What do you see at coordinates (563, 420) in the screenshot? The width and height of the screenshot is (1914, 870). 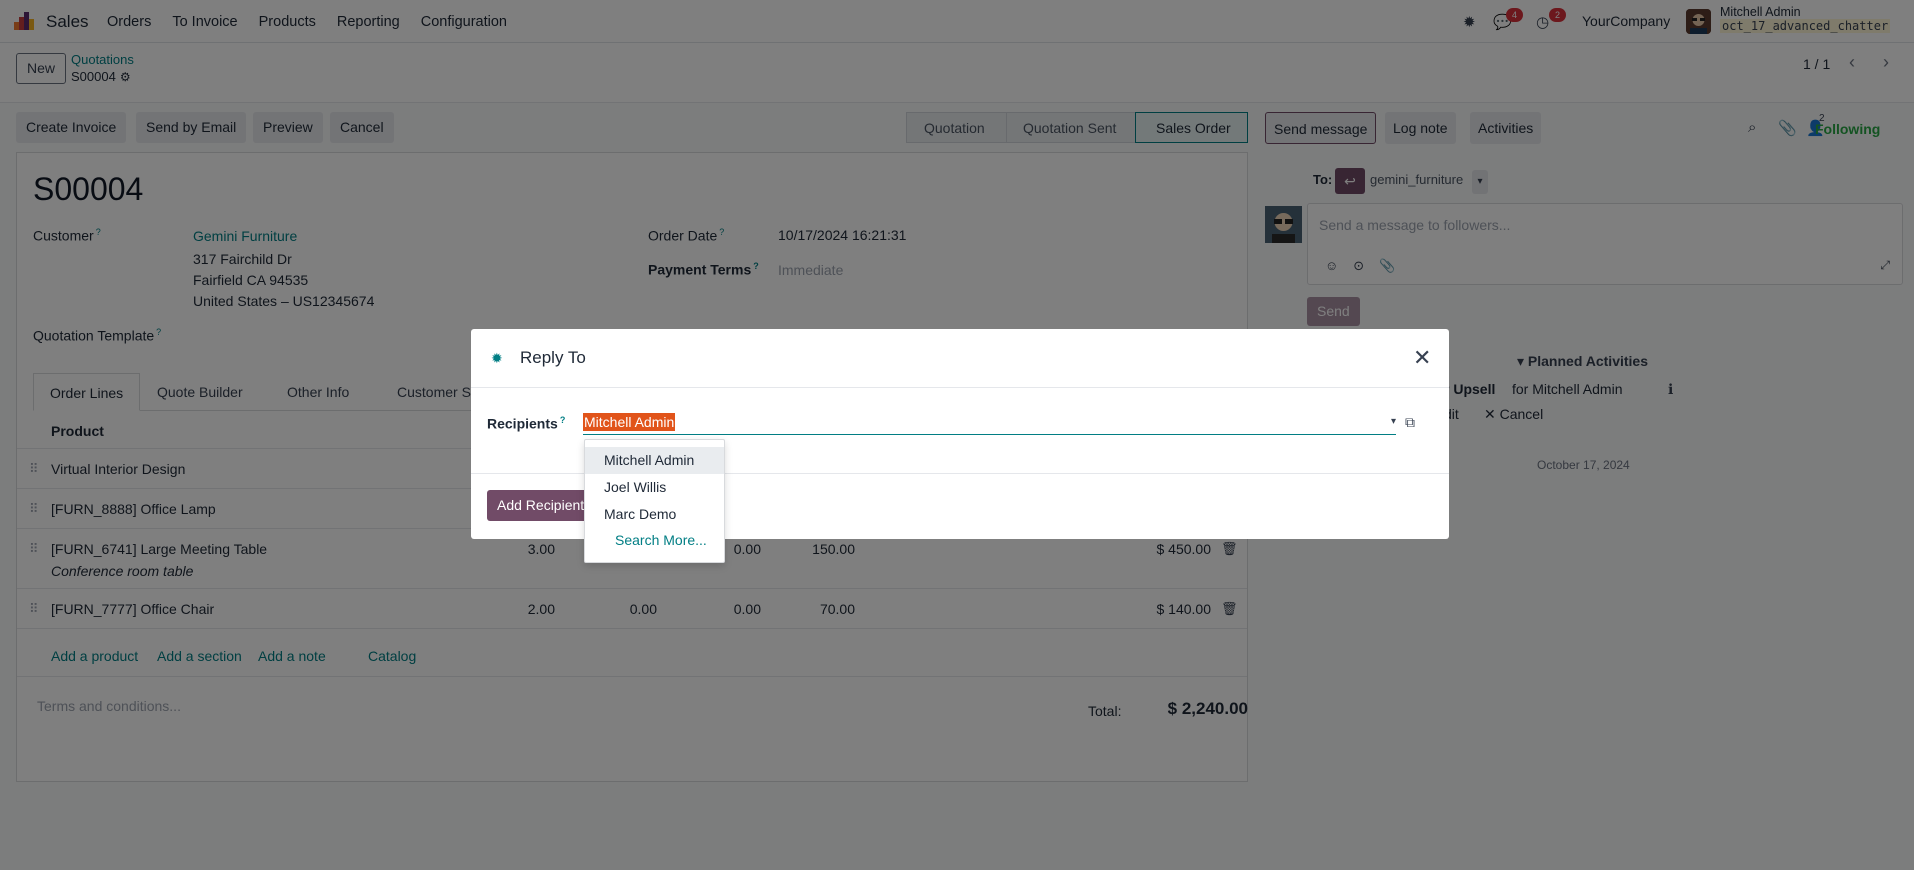 I see `help-icon: ?` at bounding box center [563, 420].